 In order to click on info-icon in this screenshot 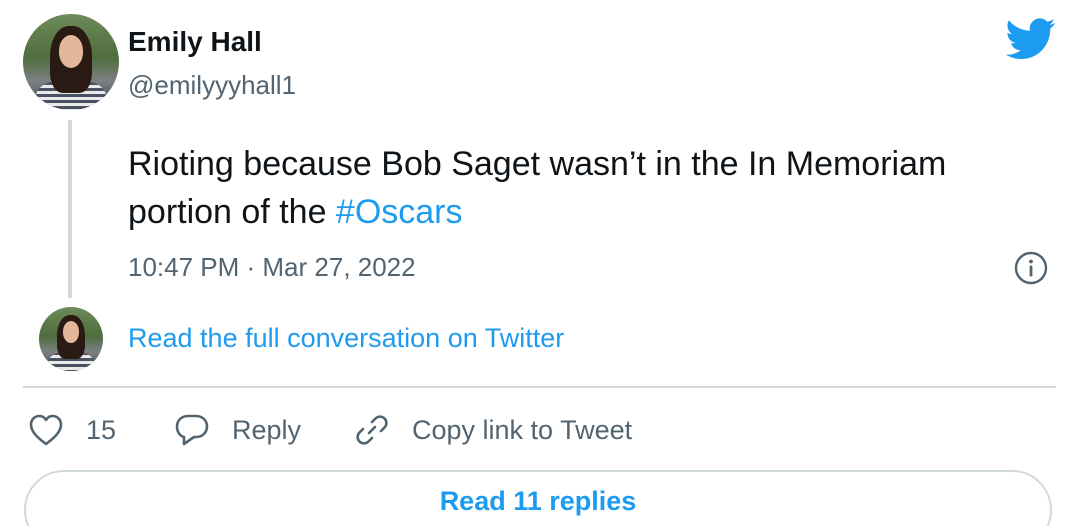, I will do `click(1031, 268)`.